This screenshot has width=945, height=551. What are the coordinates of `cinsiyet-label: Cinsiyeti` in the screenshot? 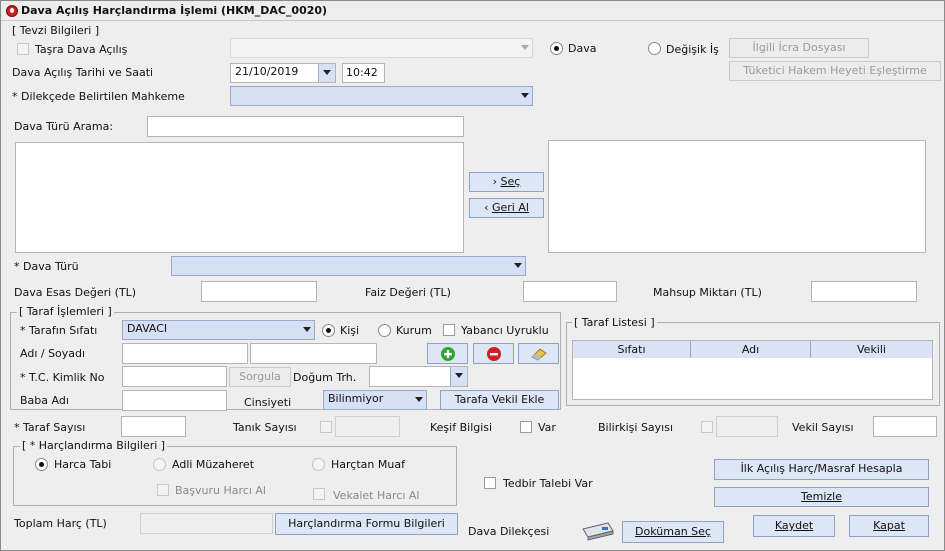 It's located at (268, 402).